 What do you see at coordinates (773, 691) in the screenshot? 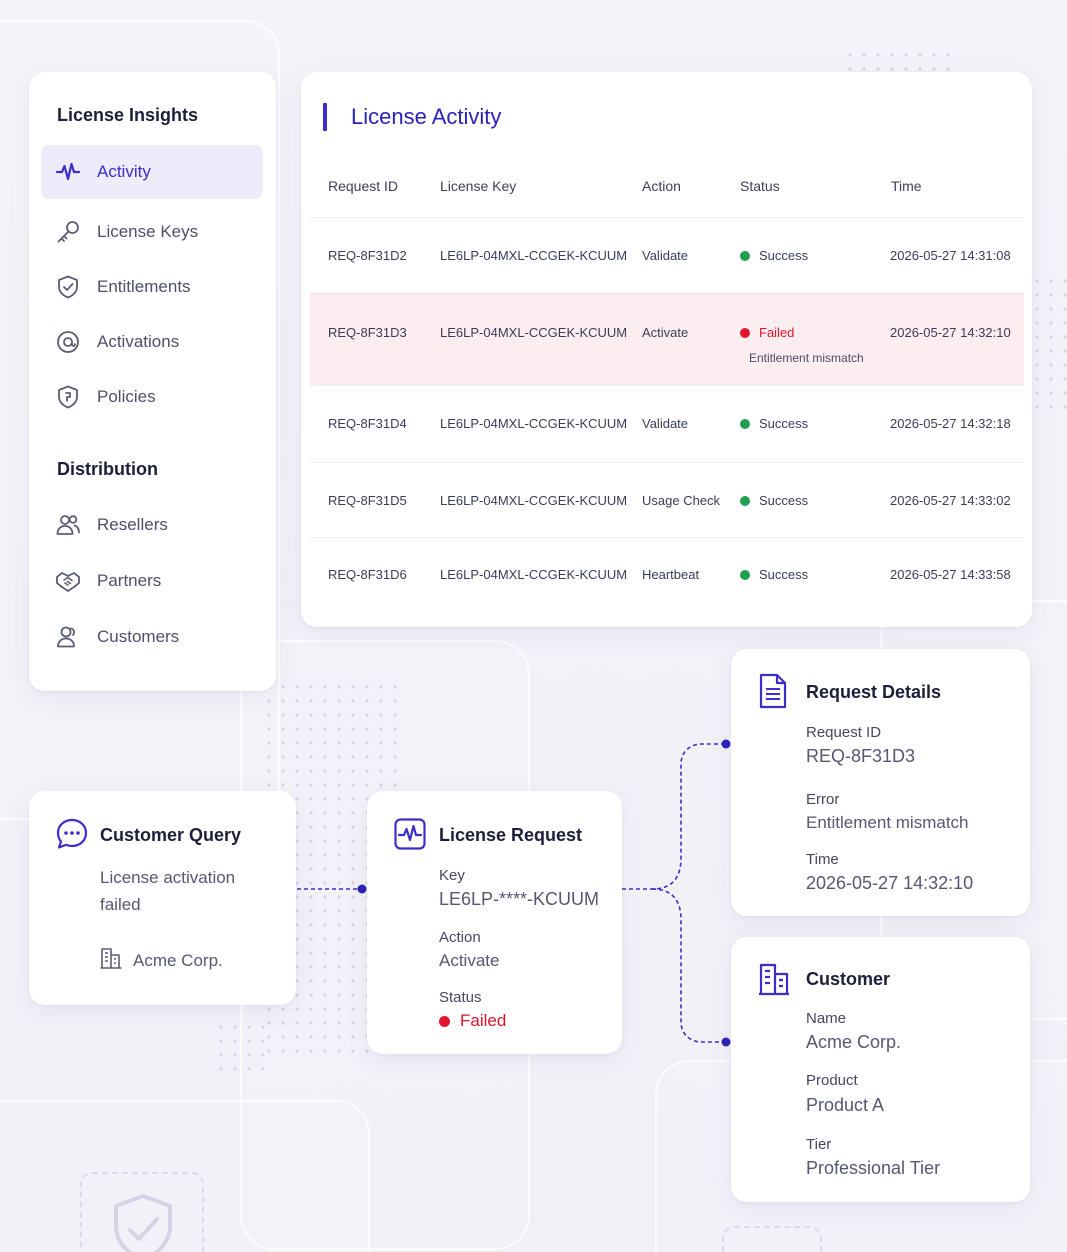
I see `document-icon` at bounding box center [773, 691].